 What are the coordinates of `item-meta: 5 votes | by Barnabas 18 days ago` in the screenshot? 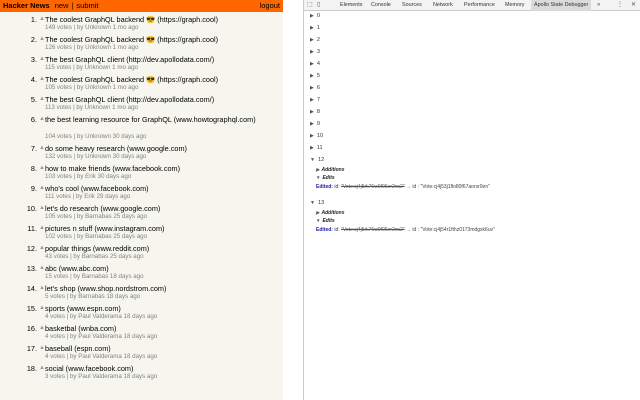 It's located at (93, 296).